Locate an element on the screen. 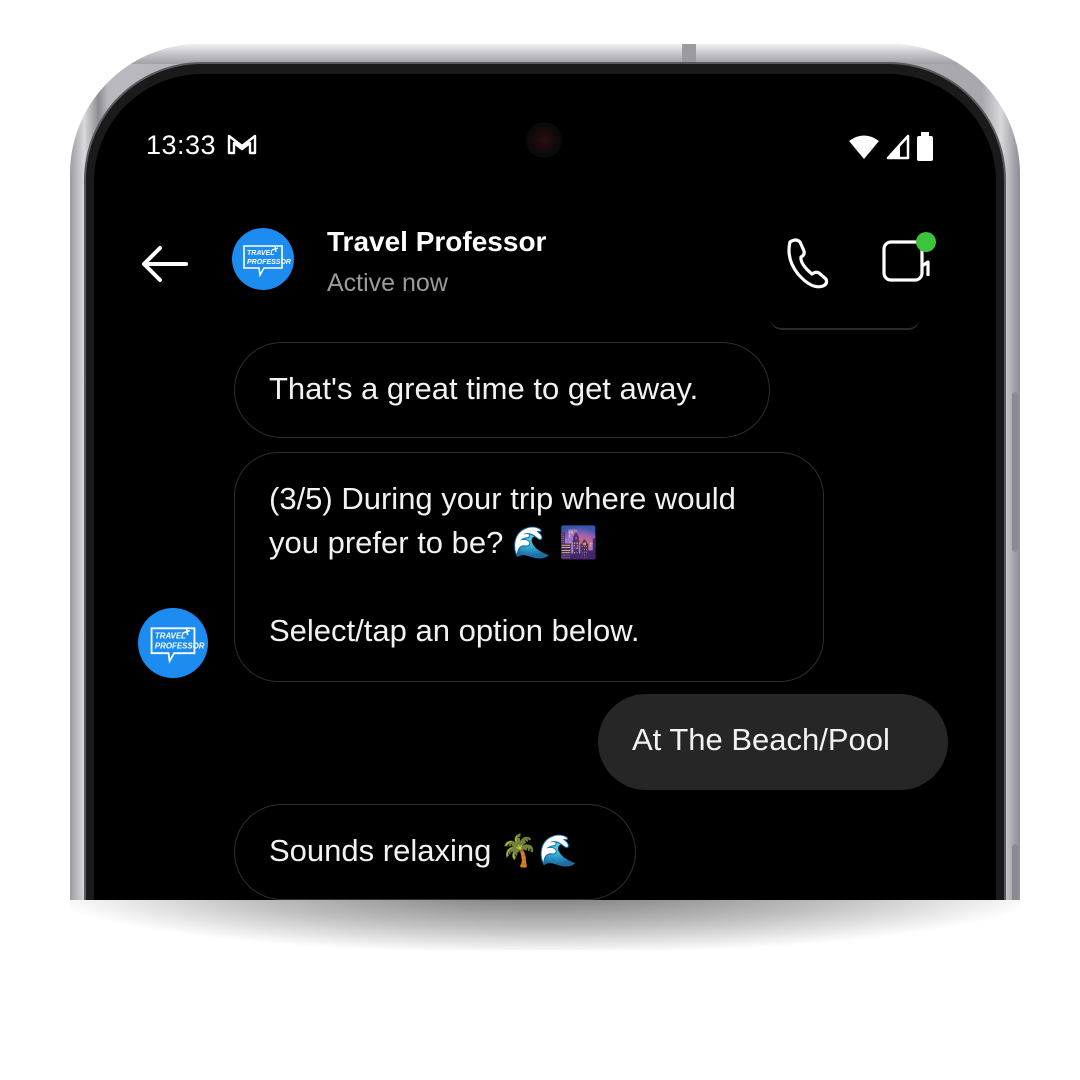 This screenshot has height=1080, width=1080. front-camera is located at coordinates (544, 140).